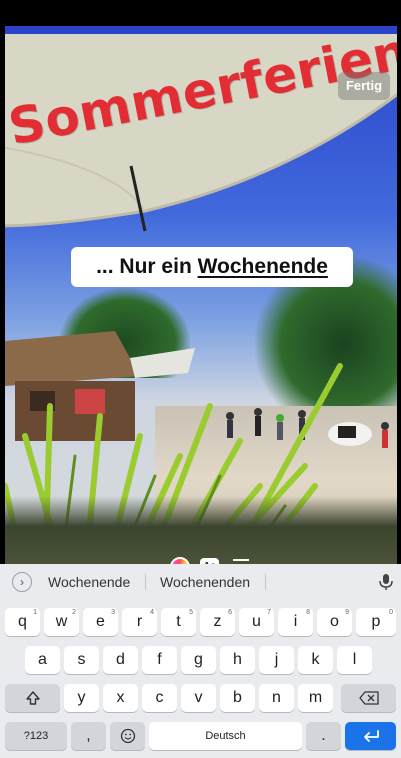 This screenshot has height=758, width=401. Describe the element at coordinates (74, 612) in the screenshot. I see `key-hint: 2` at that location.